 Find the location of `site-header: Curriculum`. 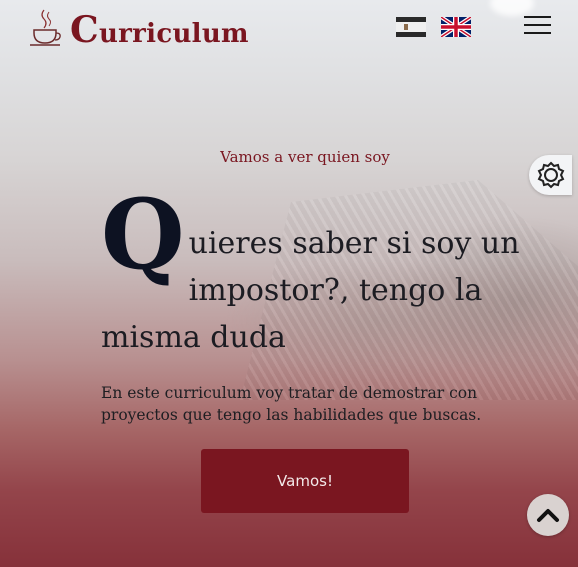

site-header: Curriculum is located at coordinates (289, 30).